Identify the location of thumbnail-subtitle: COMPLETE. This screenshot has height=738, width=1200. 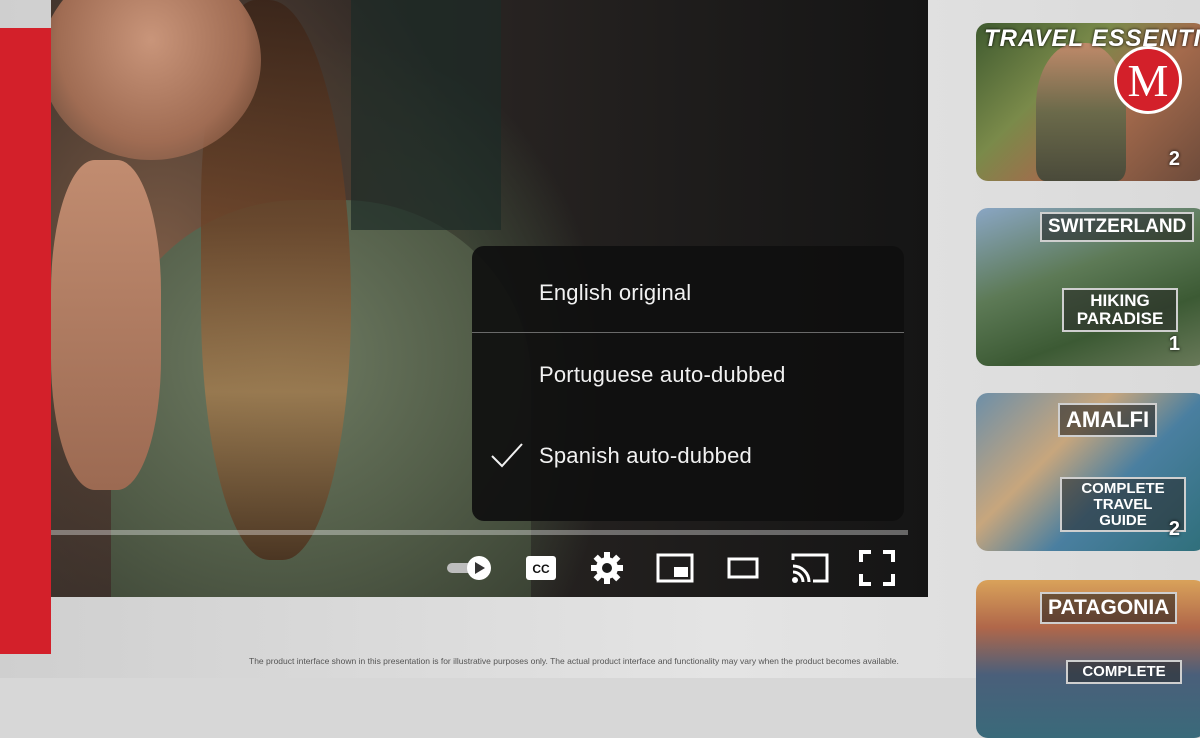
(1124, 672).